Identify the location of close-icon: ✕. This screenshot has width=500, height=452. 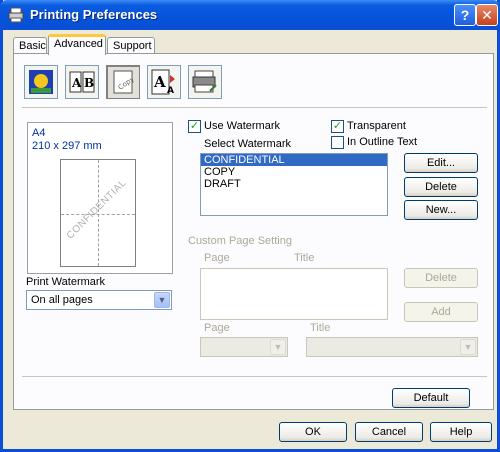
(487, 14).